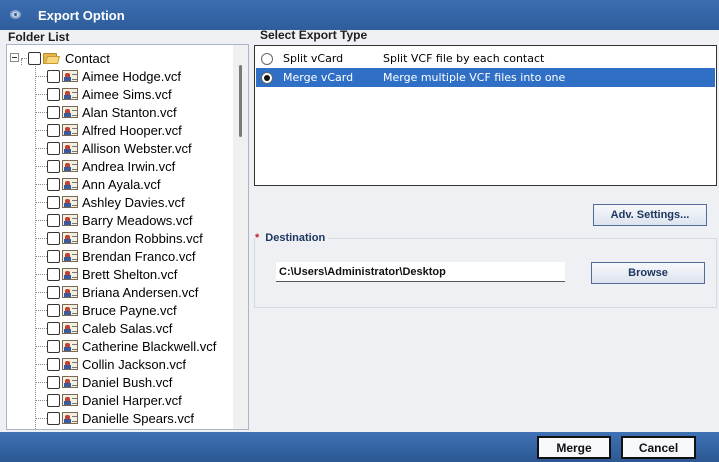 The height and width of the screenshot is (462, 719). I want to click on destination-label: * Destination, so click(290, 238).